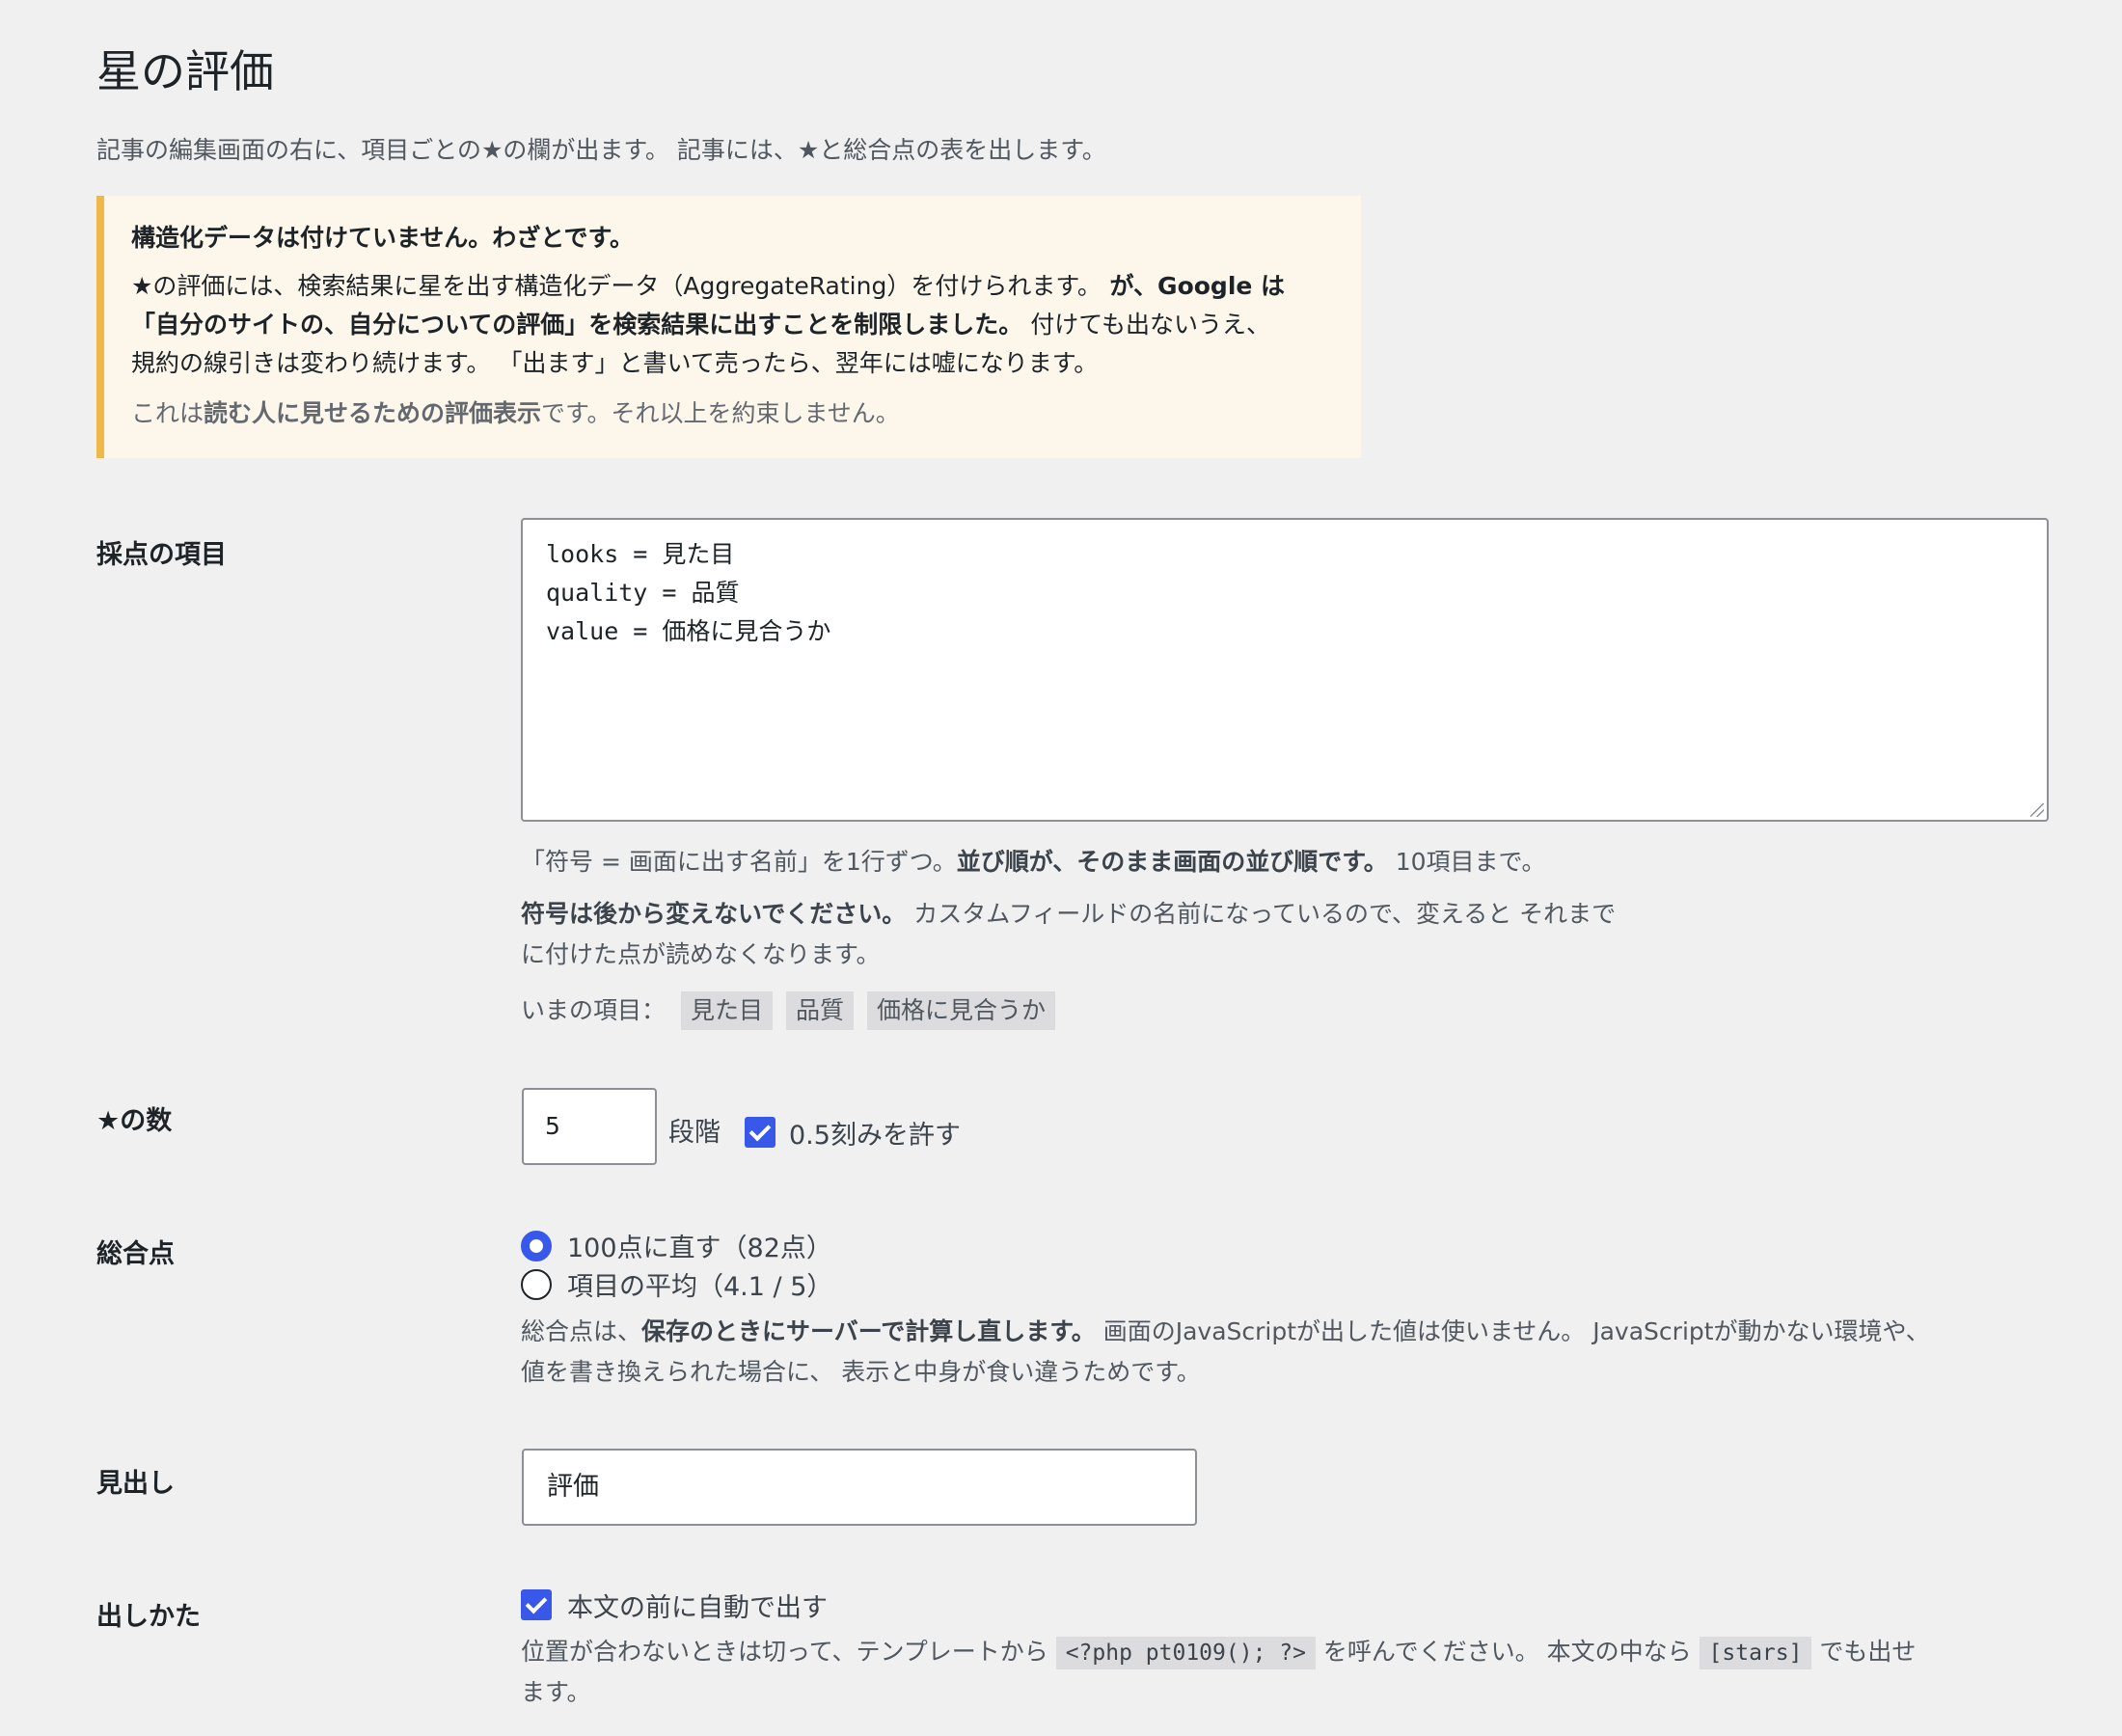  I want to click on stars-count-input: 5, so click(590, 1126).